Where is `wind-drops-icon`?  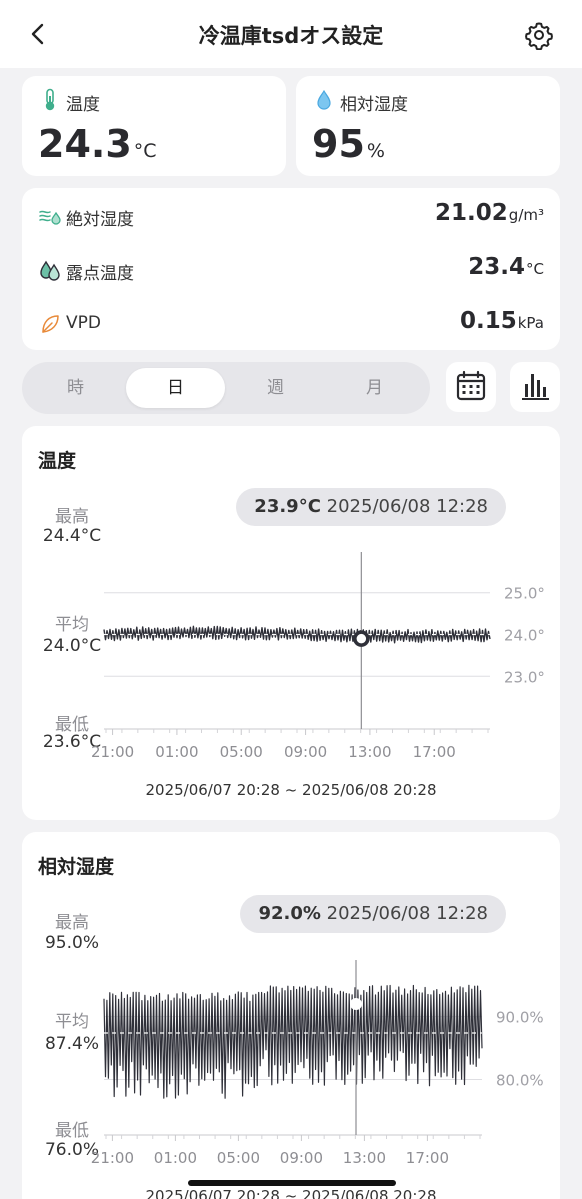 wind-drops-icon is located at coordinates (50, 217).